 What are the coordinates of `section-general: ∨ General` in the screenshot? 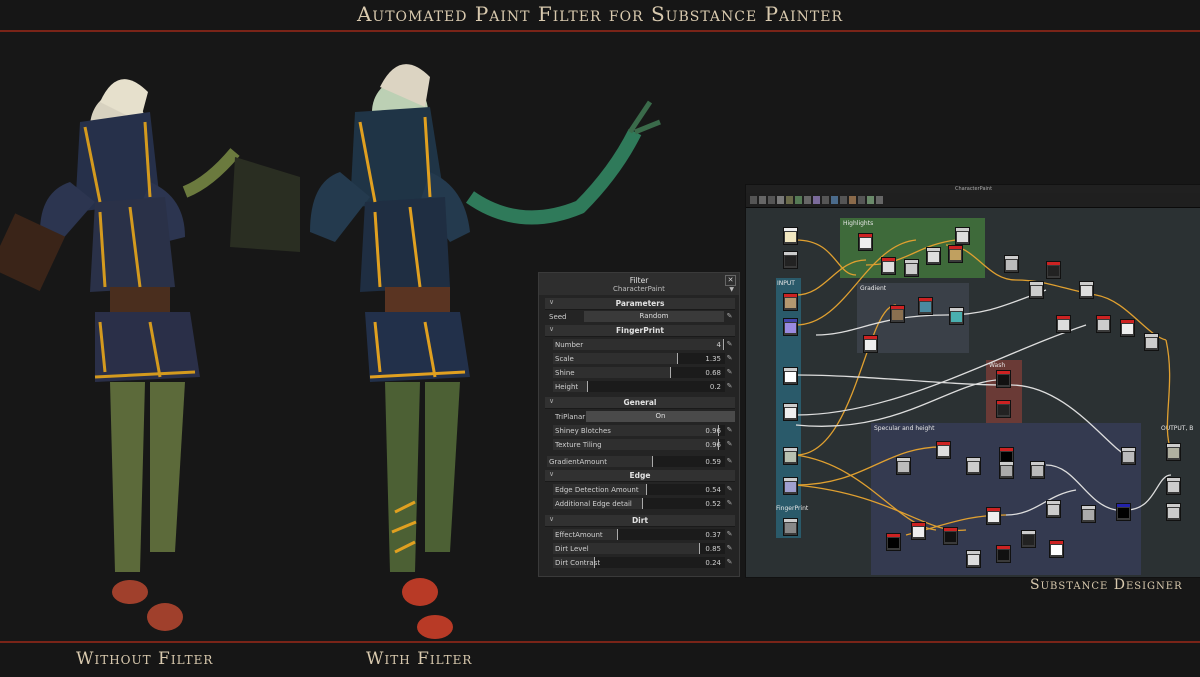 It's located at (640, 403).